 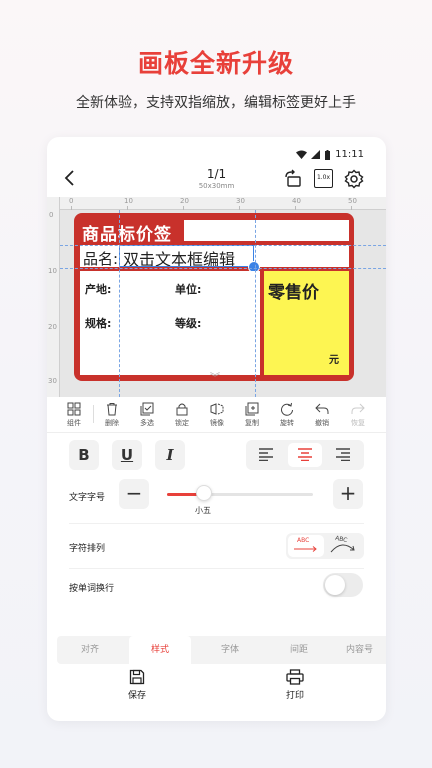 I want to click on tool-label: 删除, so click(x=112, y=423).